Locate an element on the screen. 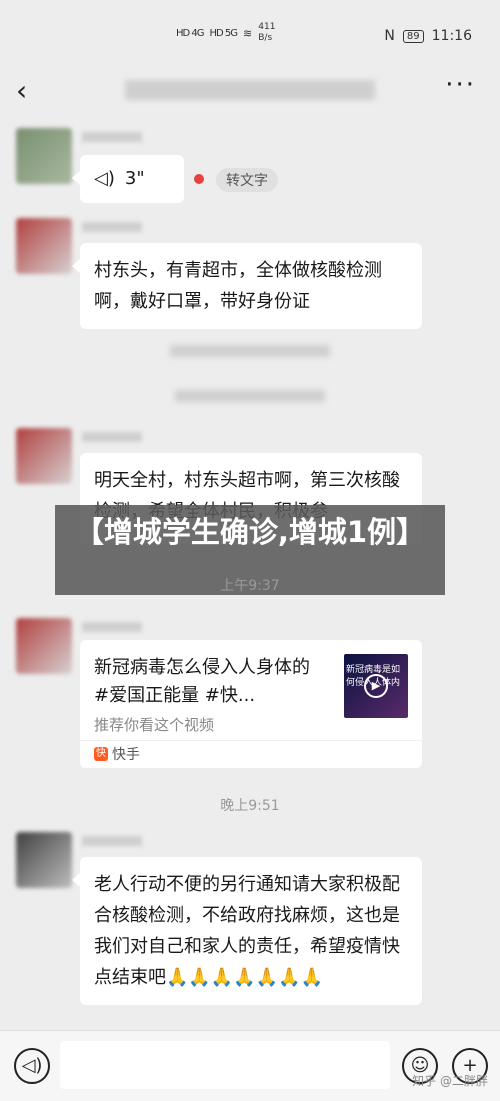  kuaishou-icon: 快 is located at coordinates (101, 754).